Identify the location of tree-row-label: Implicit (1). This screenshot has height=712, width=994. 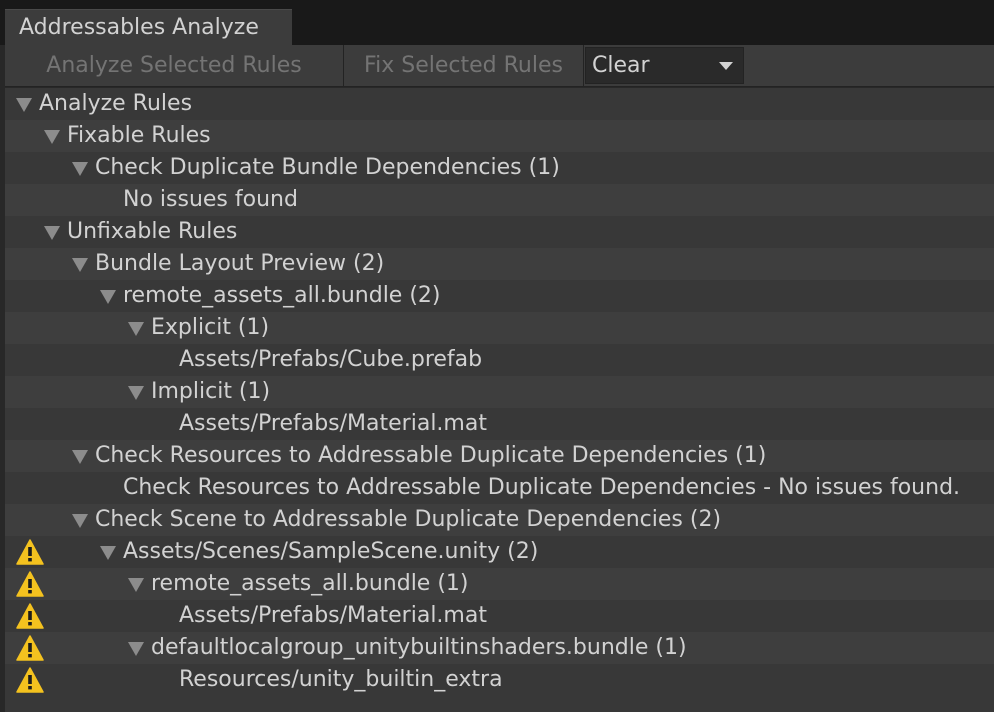
(211, 391).